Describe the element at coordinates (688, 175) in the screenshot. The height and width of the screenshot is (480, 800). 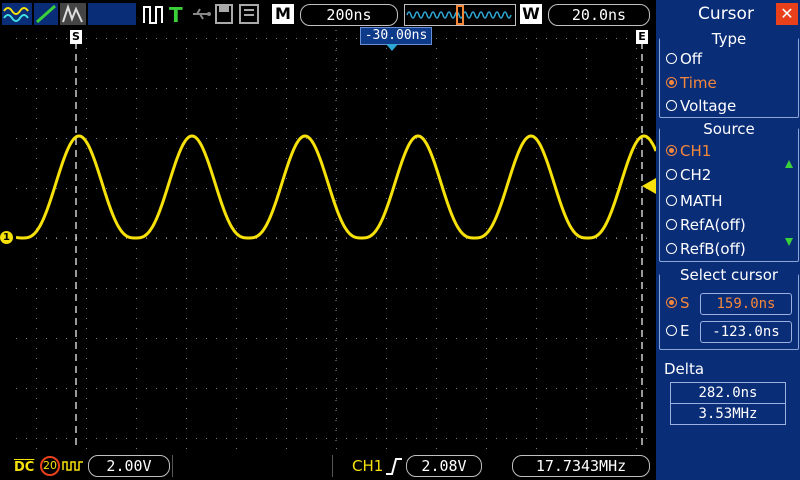
I see `source-option-ch2: CH2` at that location.